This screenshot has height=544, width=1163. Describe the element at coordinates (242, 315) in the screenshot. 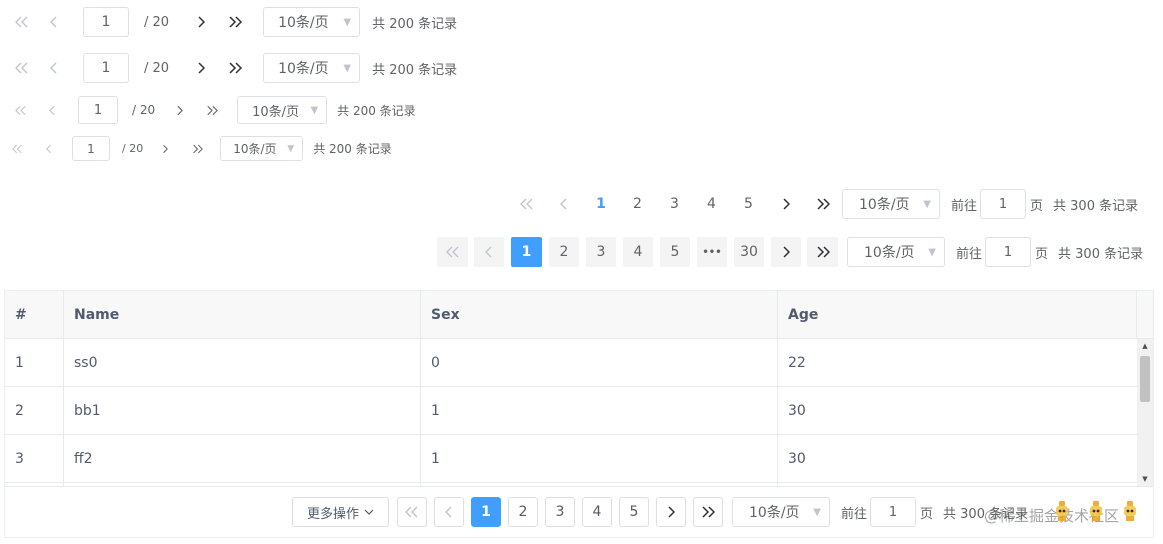

I see `column-header-name: Name` at that location.